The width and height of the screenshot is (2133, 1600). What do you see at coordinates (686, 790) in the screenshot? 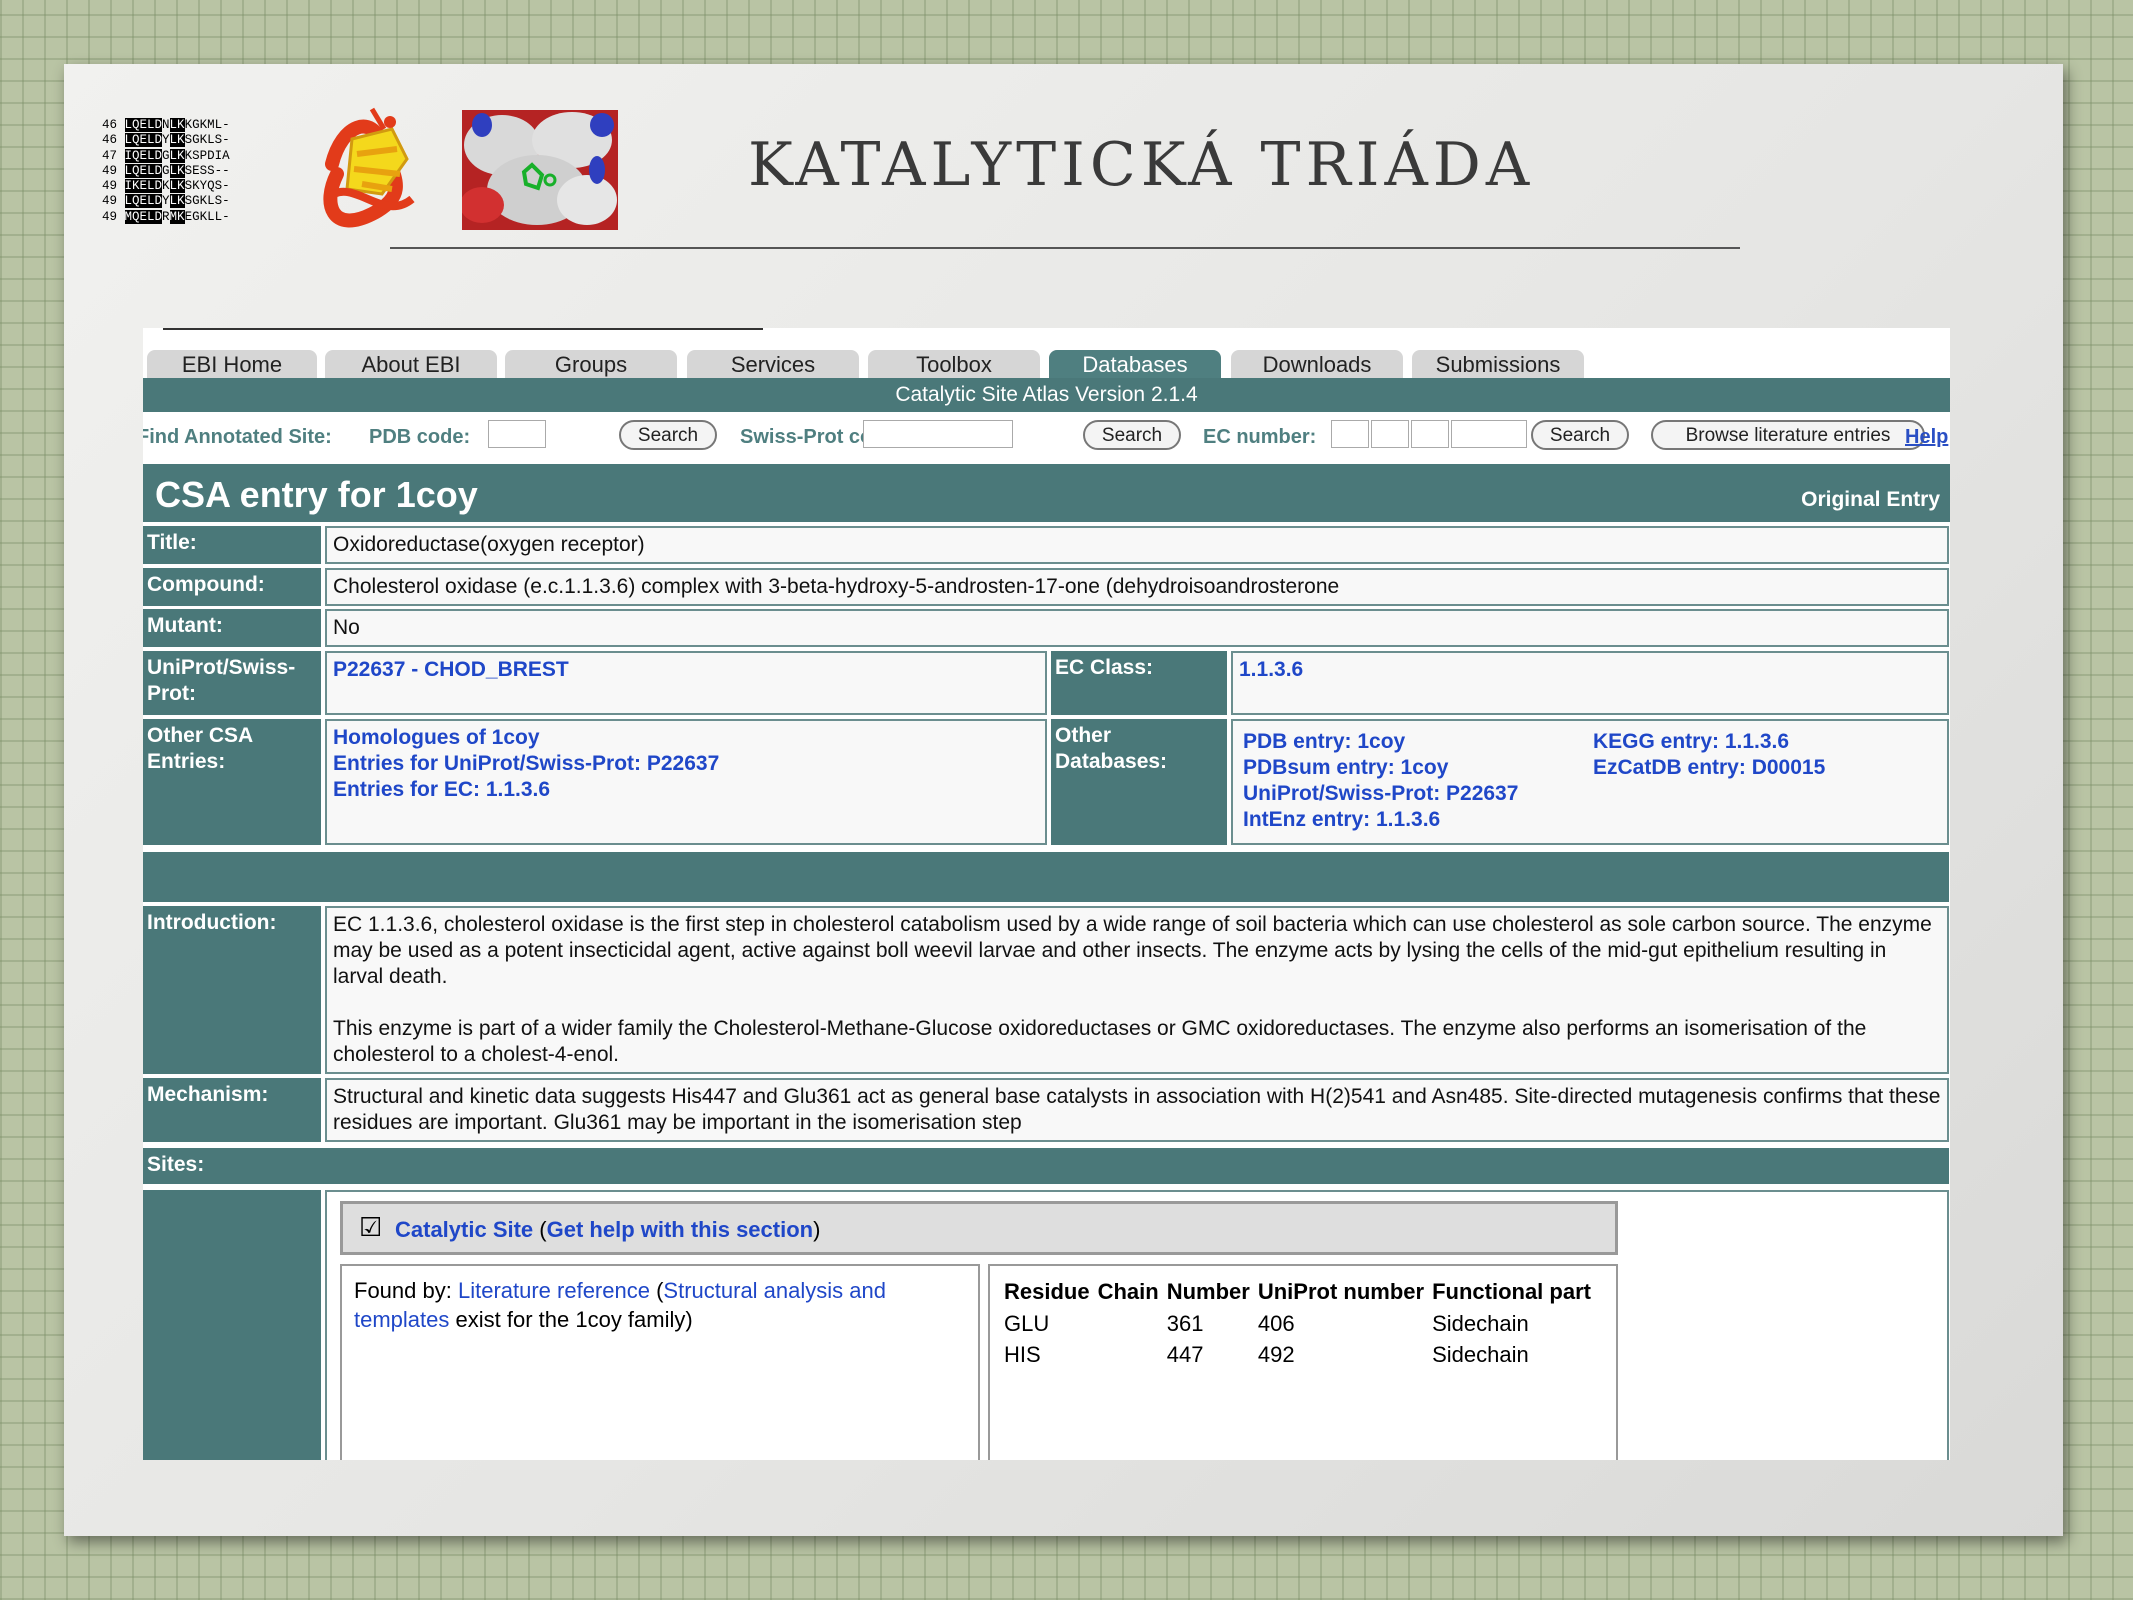
I see `ec-entries-link: Entries for EC: 1.1.3.6` at bounding box center [686, 790].